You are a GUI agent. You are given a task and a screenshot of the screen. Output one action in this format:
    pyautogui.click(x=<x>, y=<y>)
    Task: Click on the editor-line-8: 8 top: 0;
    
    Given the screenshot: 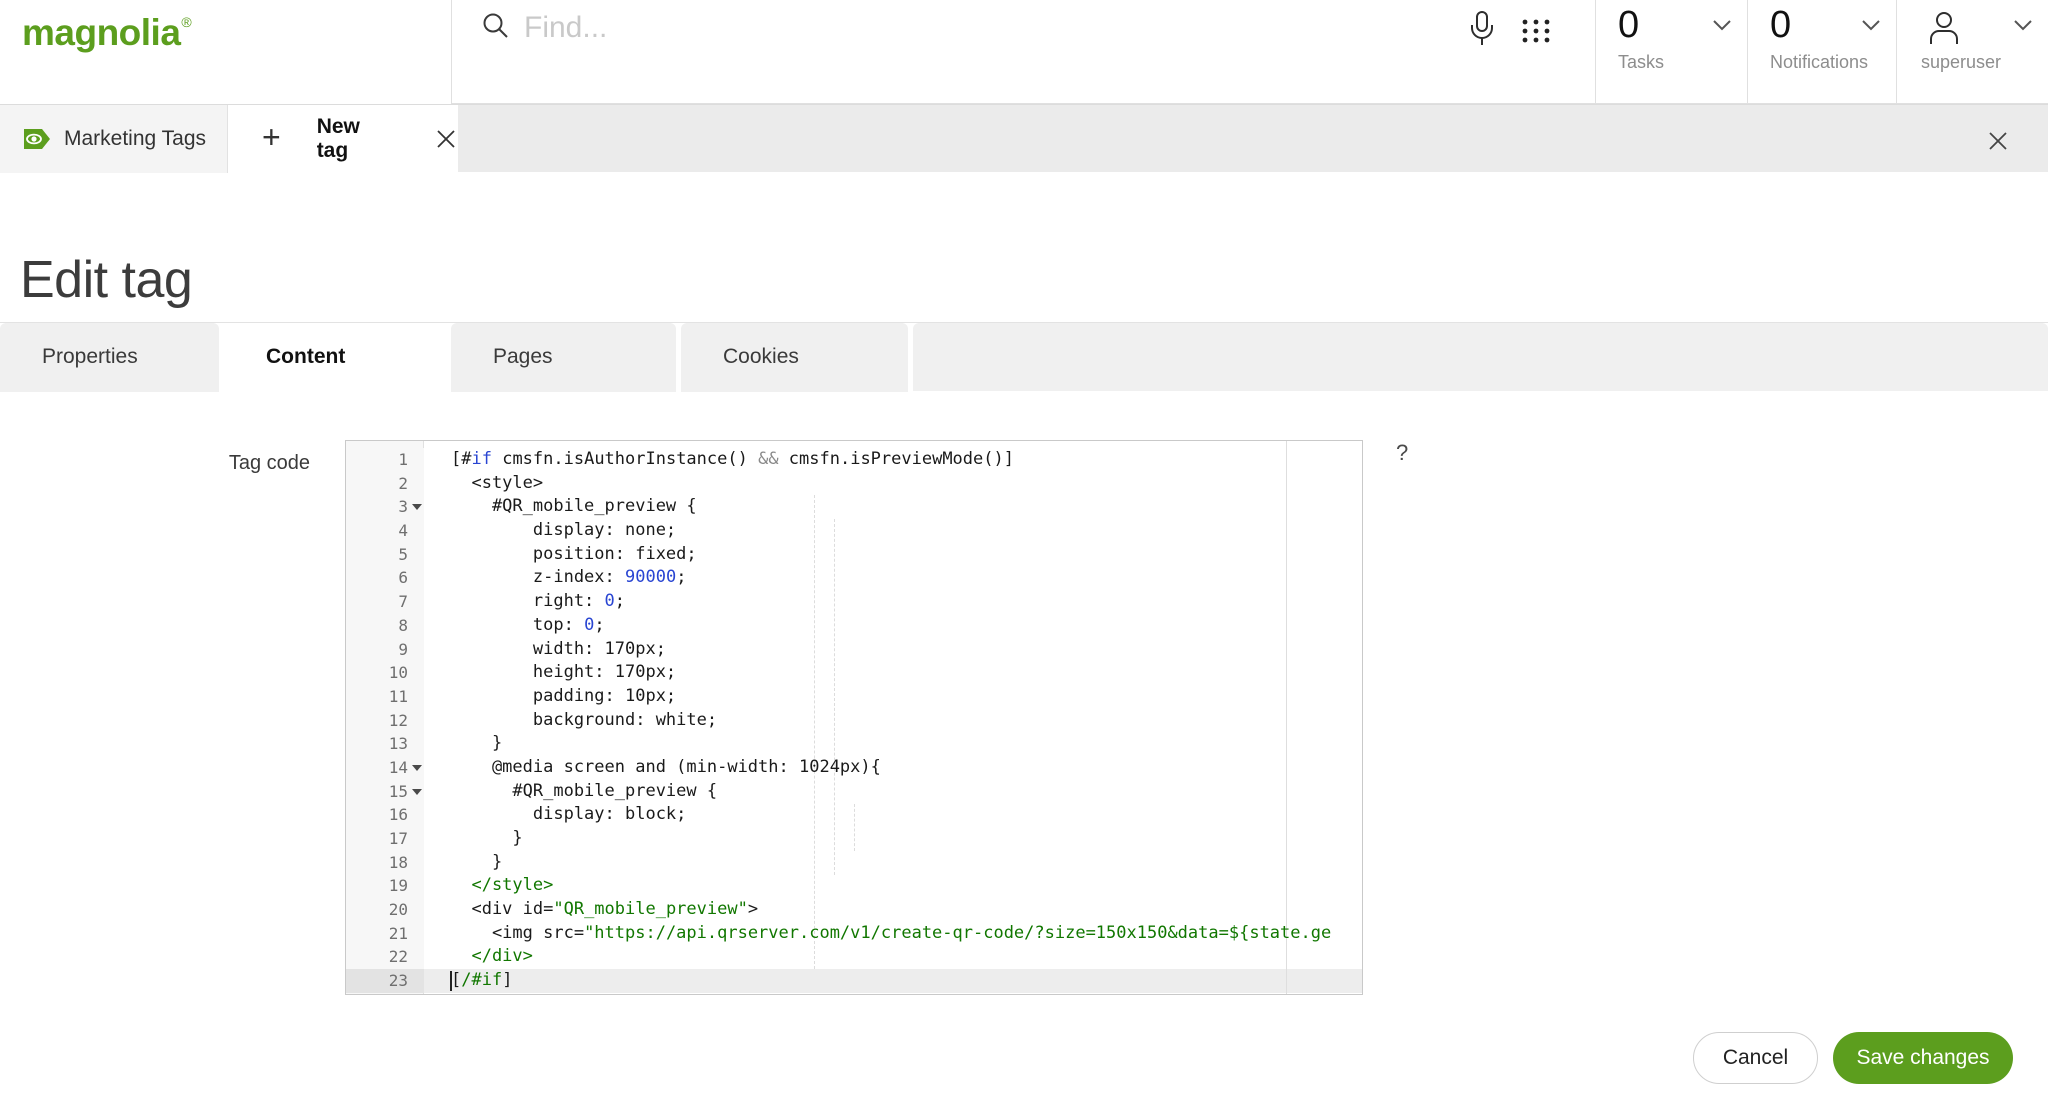 What is the action you would take?
    pyautogui.click(x=854, y=625)
    